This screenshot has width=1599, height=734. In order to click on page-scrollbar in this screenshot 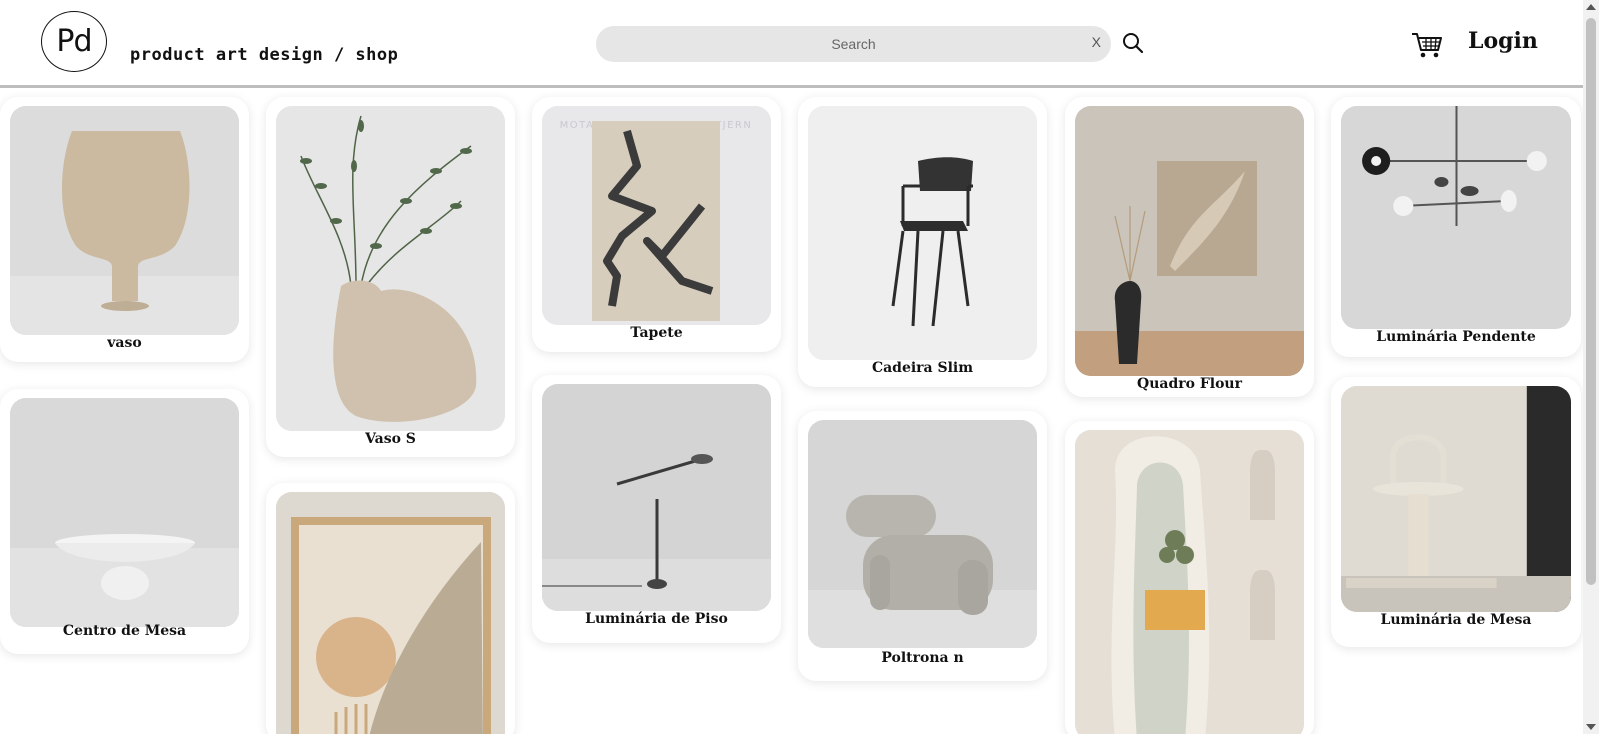, I will do `click(1591, 367)`.